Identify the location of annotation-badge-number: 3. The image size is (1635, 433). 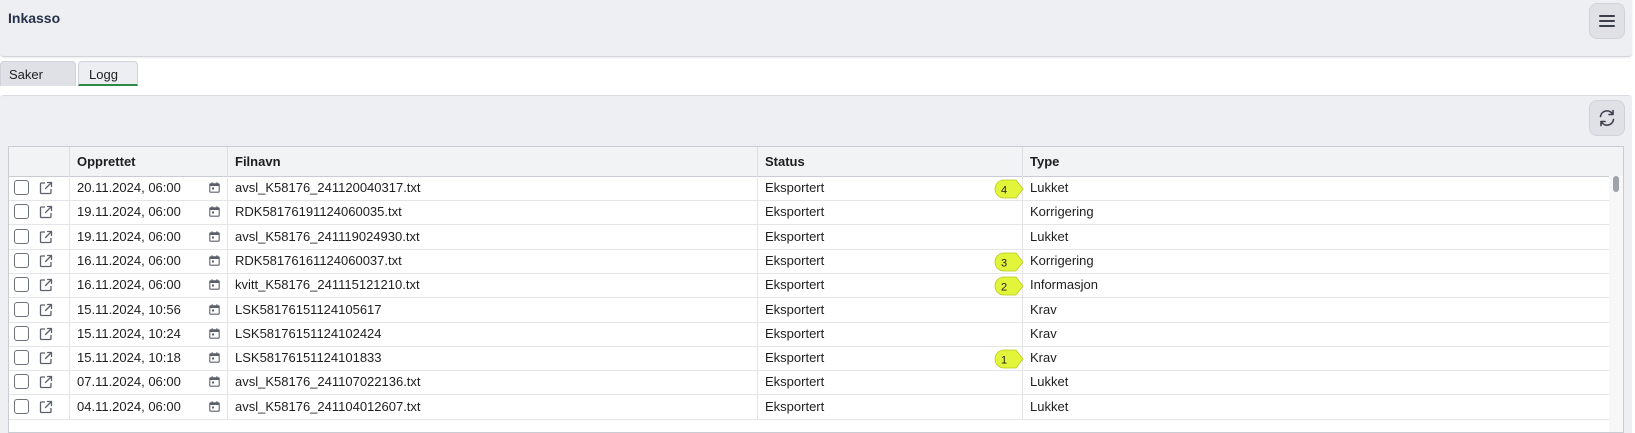
(1004, 263).